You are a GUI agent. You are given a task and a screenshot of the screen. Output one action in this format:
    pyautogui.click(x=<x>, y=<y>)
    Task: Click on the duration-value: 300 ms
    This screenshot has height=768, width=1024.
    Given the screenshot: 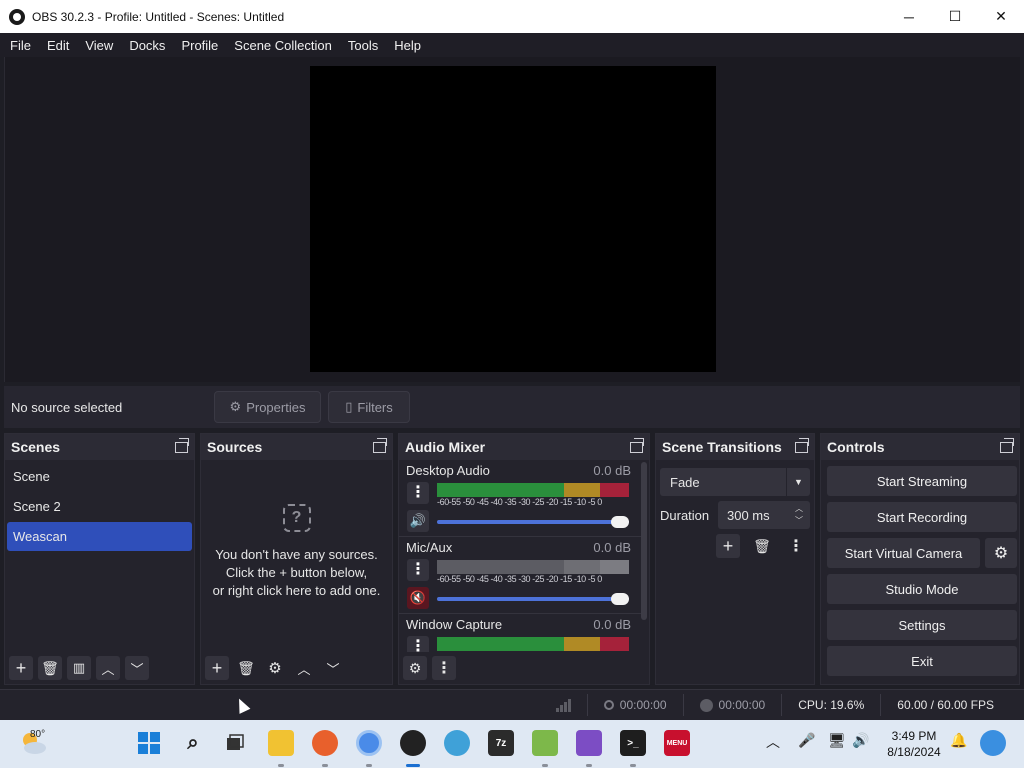 What is the action you would take?
    pyautogui.click(x=748, y=515)
    